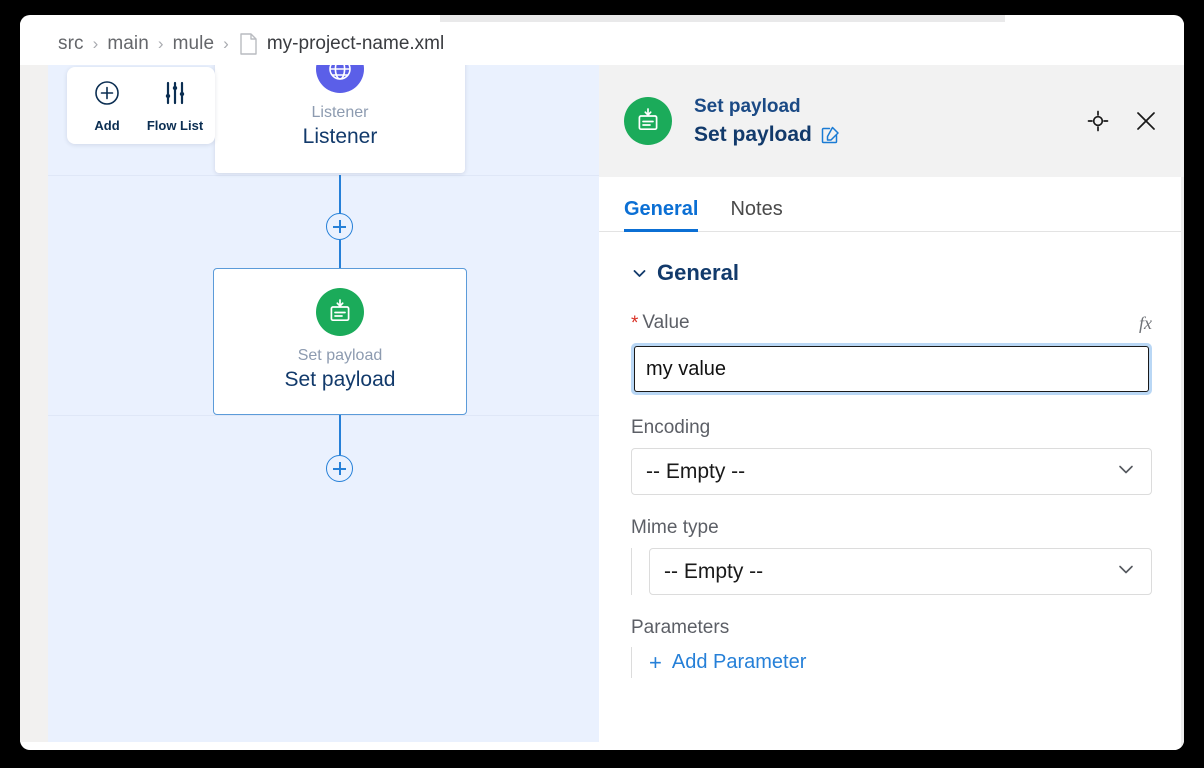 Image resolution: width=1204 pixels, height=768 pixels. I want to click on breadcrumb-file-name: my-project-name.xml, so click(355, 44).